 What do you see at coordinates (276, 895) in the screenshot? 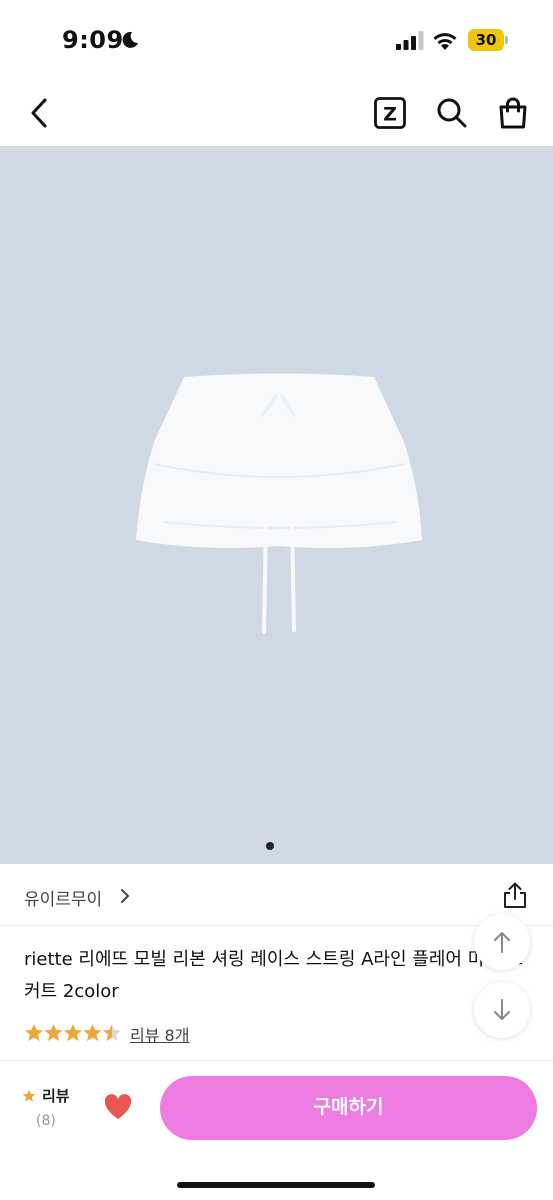
I see `brand-row: 유이르무이` at bounding box center [276, 895].